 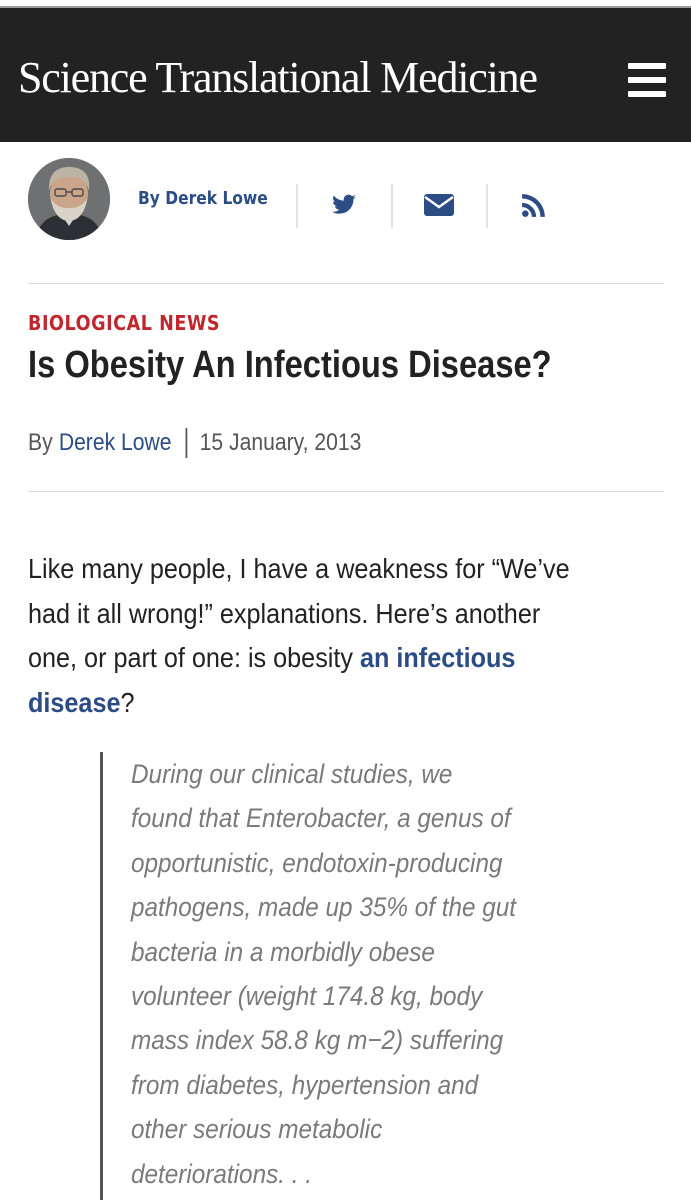 I want to click on publish-date: 15 January, 2013, so click(x=280, y=442).